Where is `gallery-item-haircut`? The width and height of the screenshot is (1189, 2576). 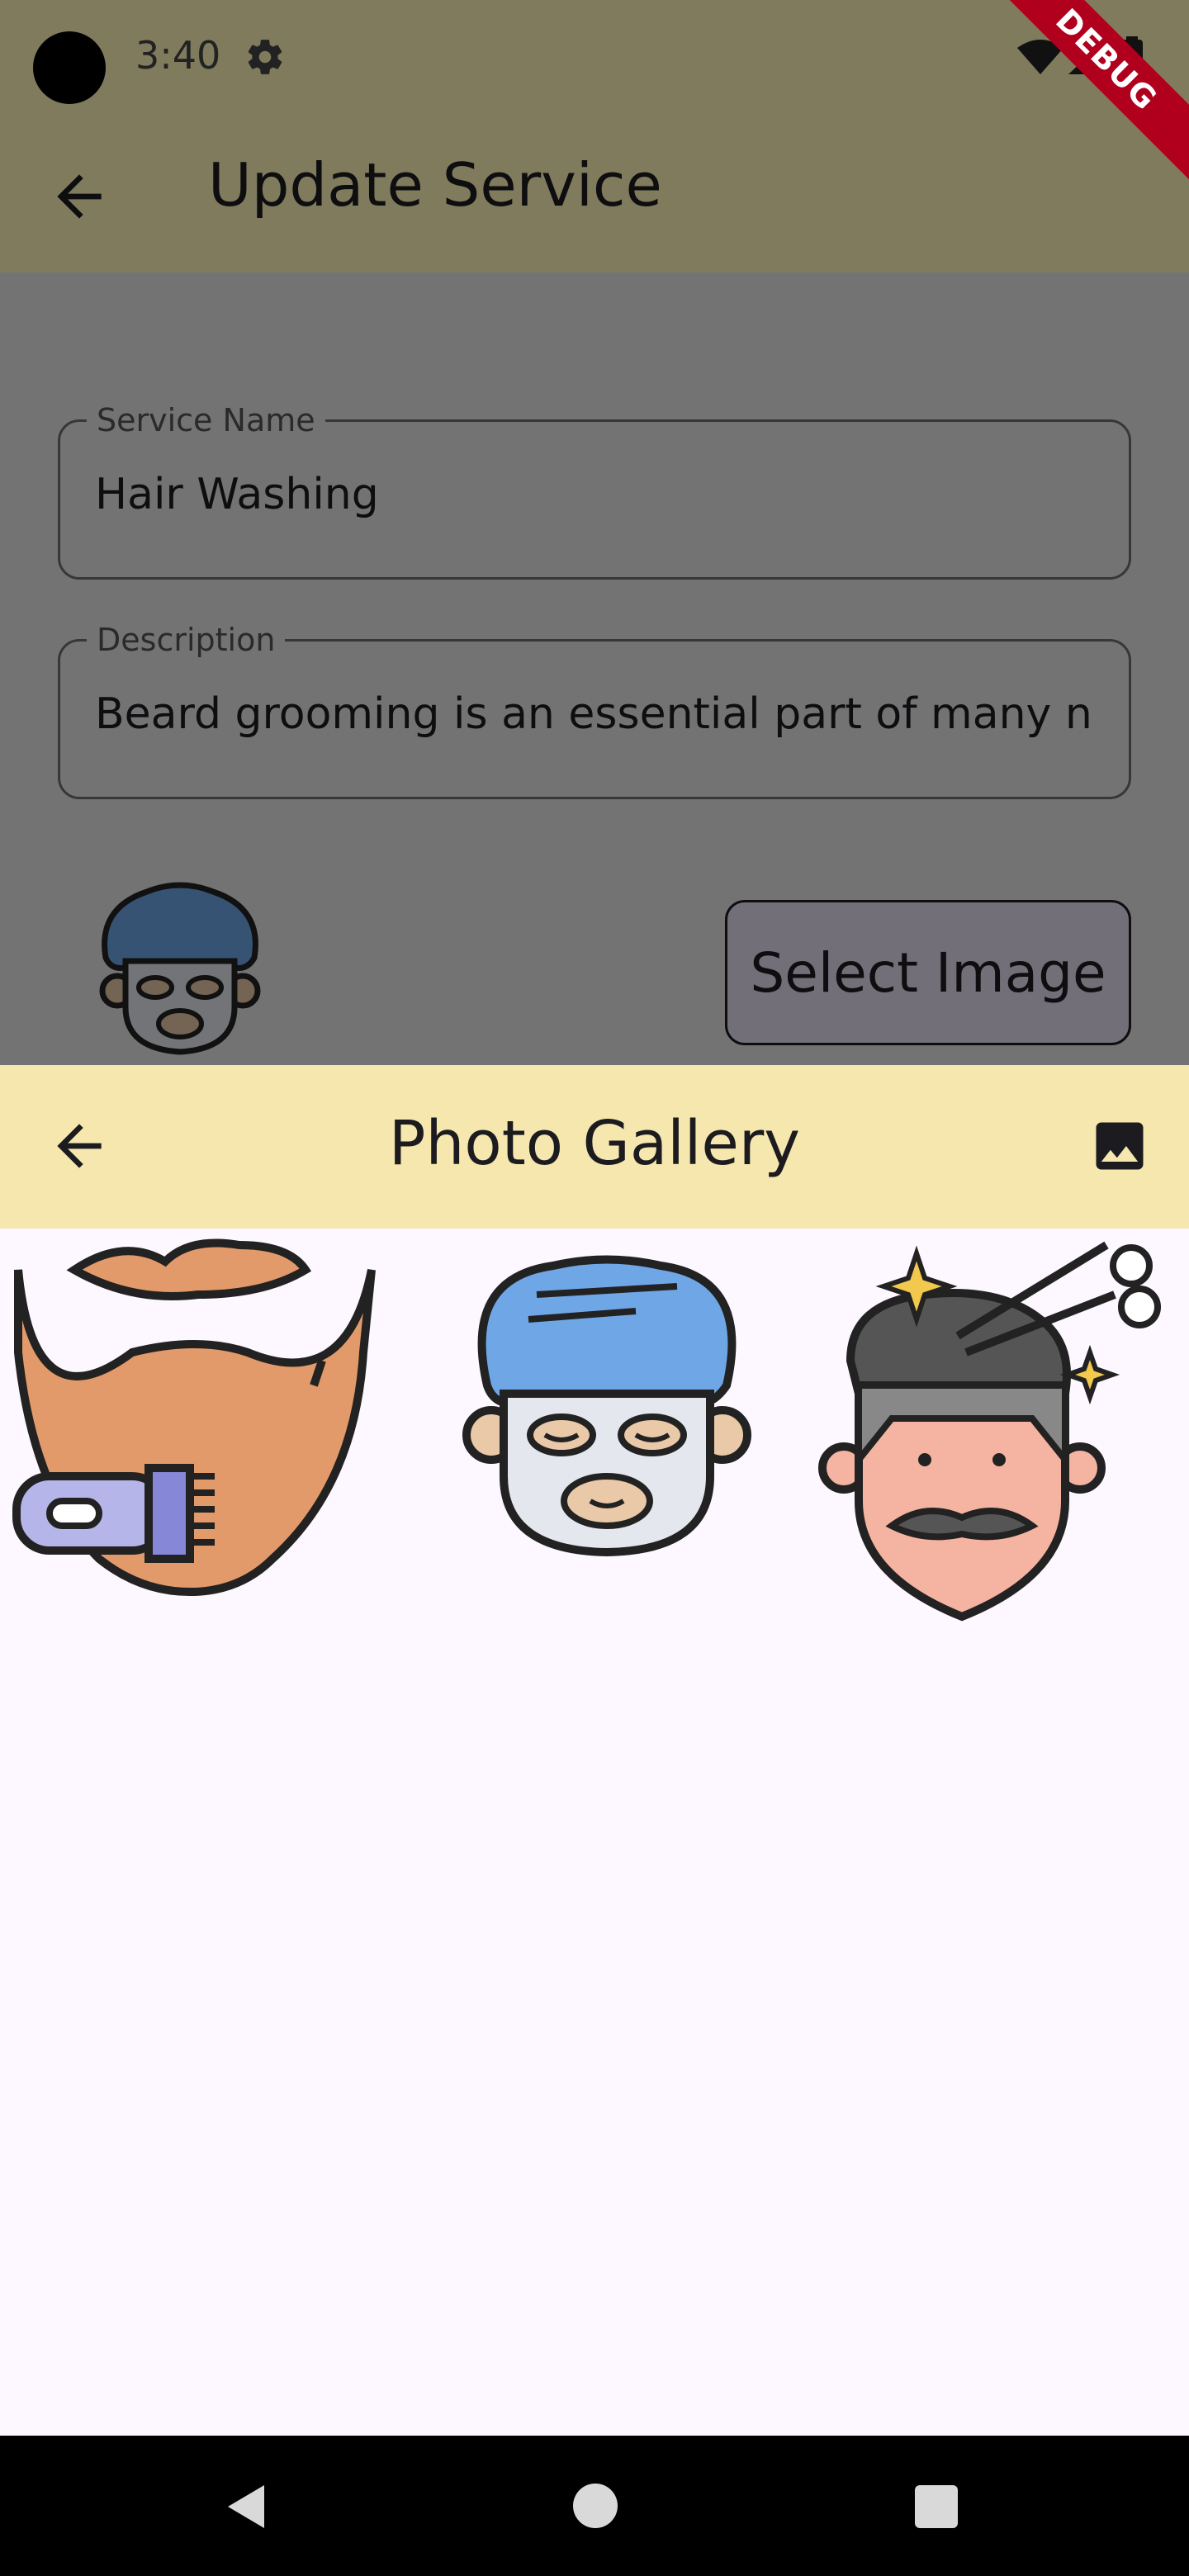
gallery-item-haircut is located at coordinates (995, 1427).